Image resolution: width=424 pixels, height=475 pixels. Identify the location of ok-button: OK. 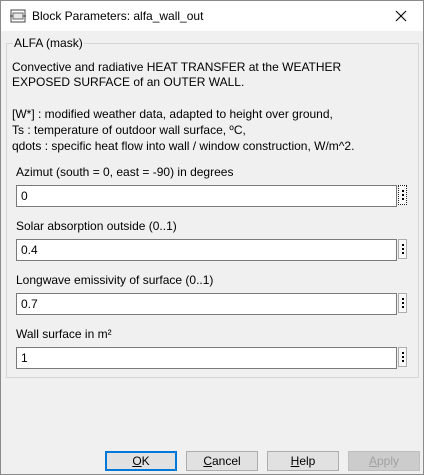
(141, 461).